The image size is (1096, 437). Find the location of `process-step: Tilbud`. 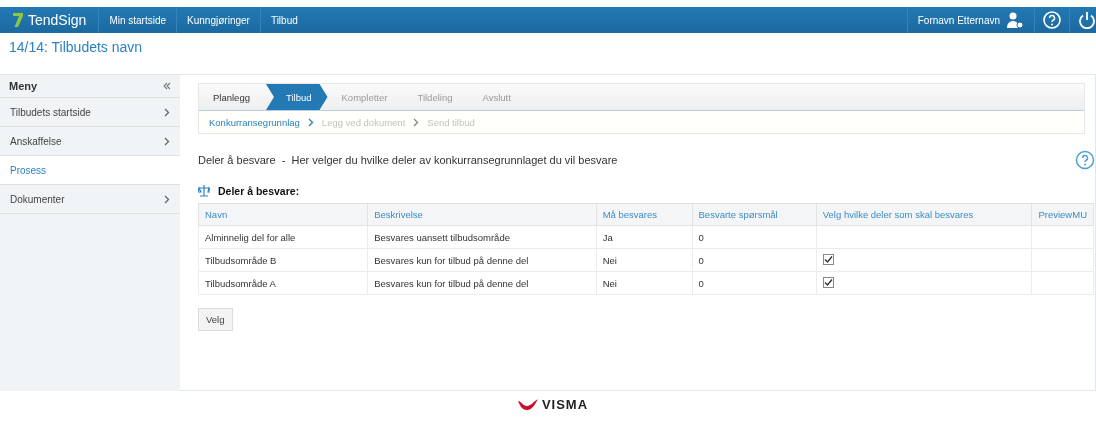

process-step: Tilbud is located at coordinates (297, 97).